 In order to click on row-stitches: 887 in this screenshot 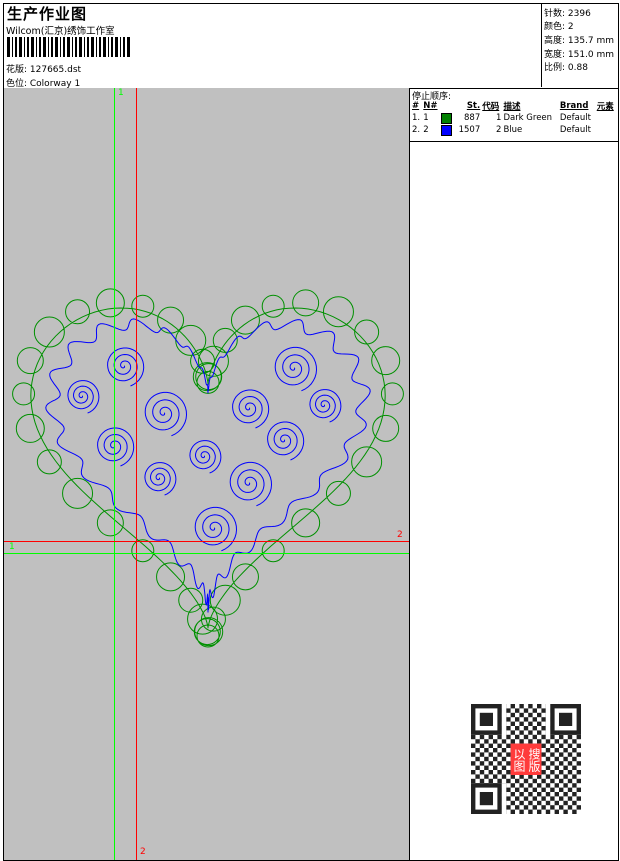, I will do `click(472, 118)`.